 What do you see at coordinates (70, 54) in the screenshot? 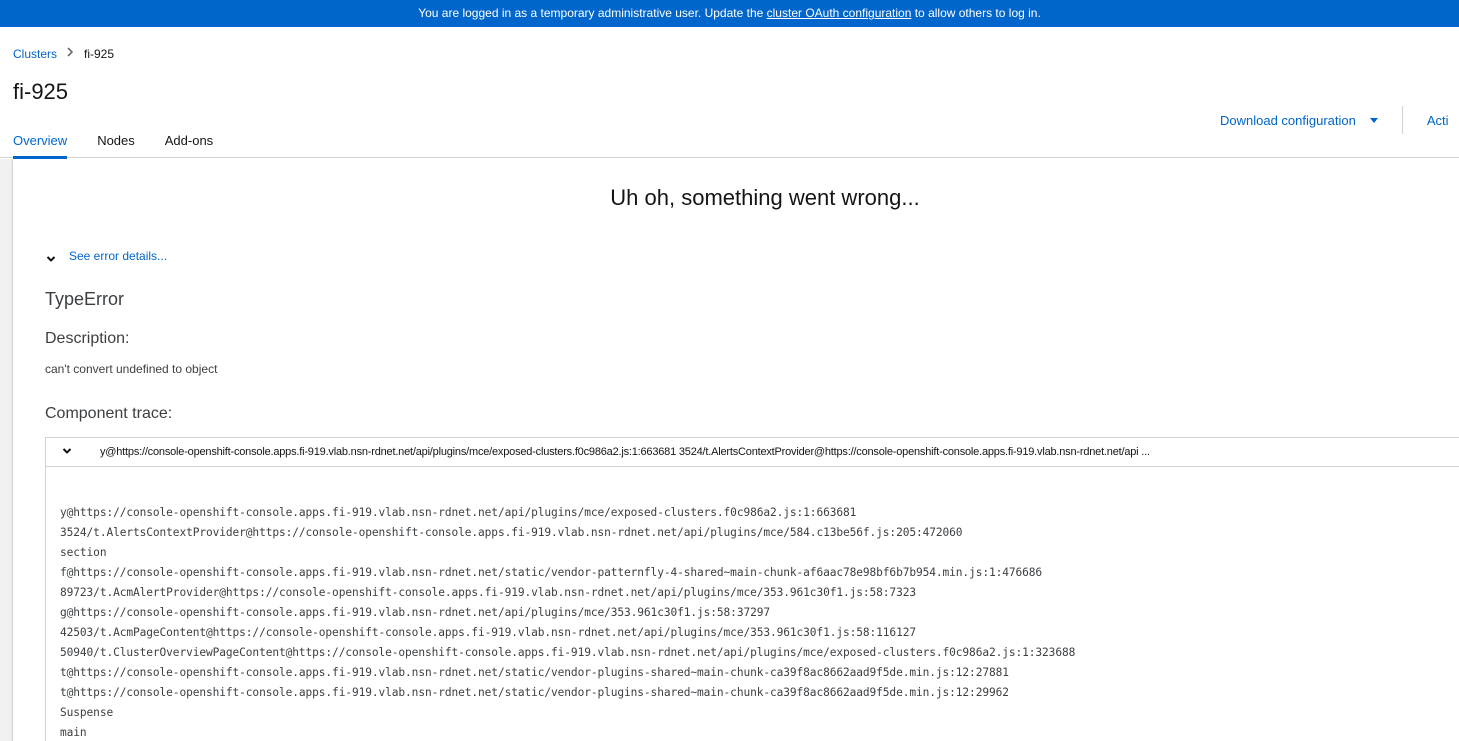
I see `chevron-right-icon` at bounding box center [70, 54].